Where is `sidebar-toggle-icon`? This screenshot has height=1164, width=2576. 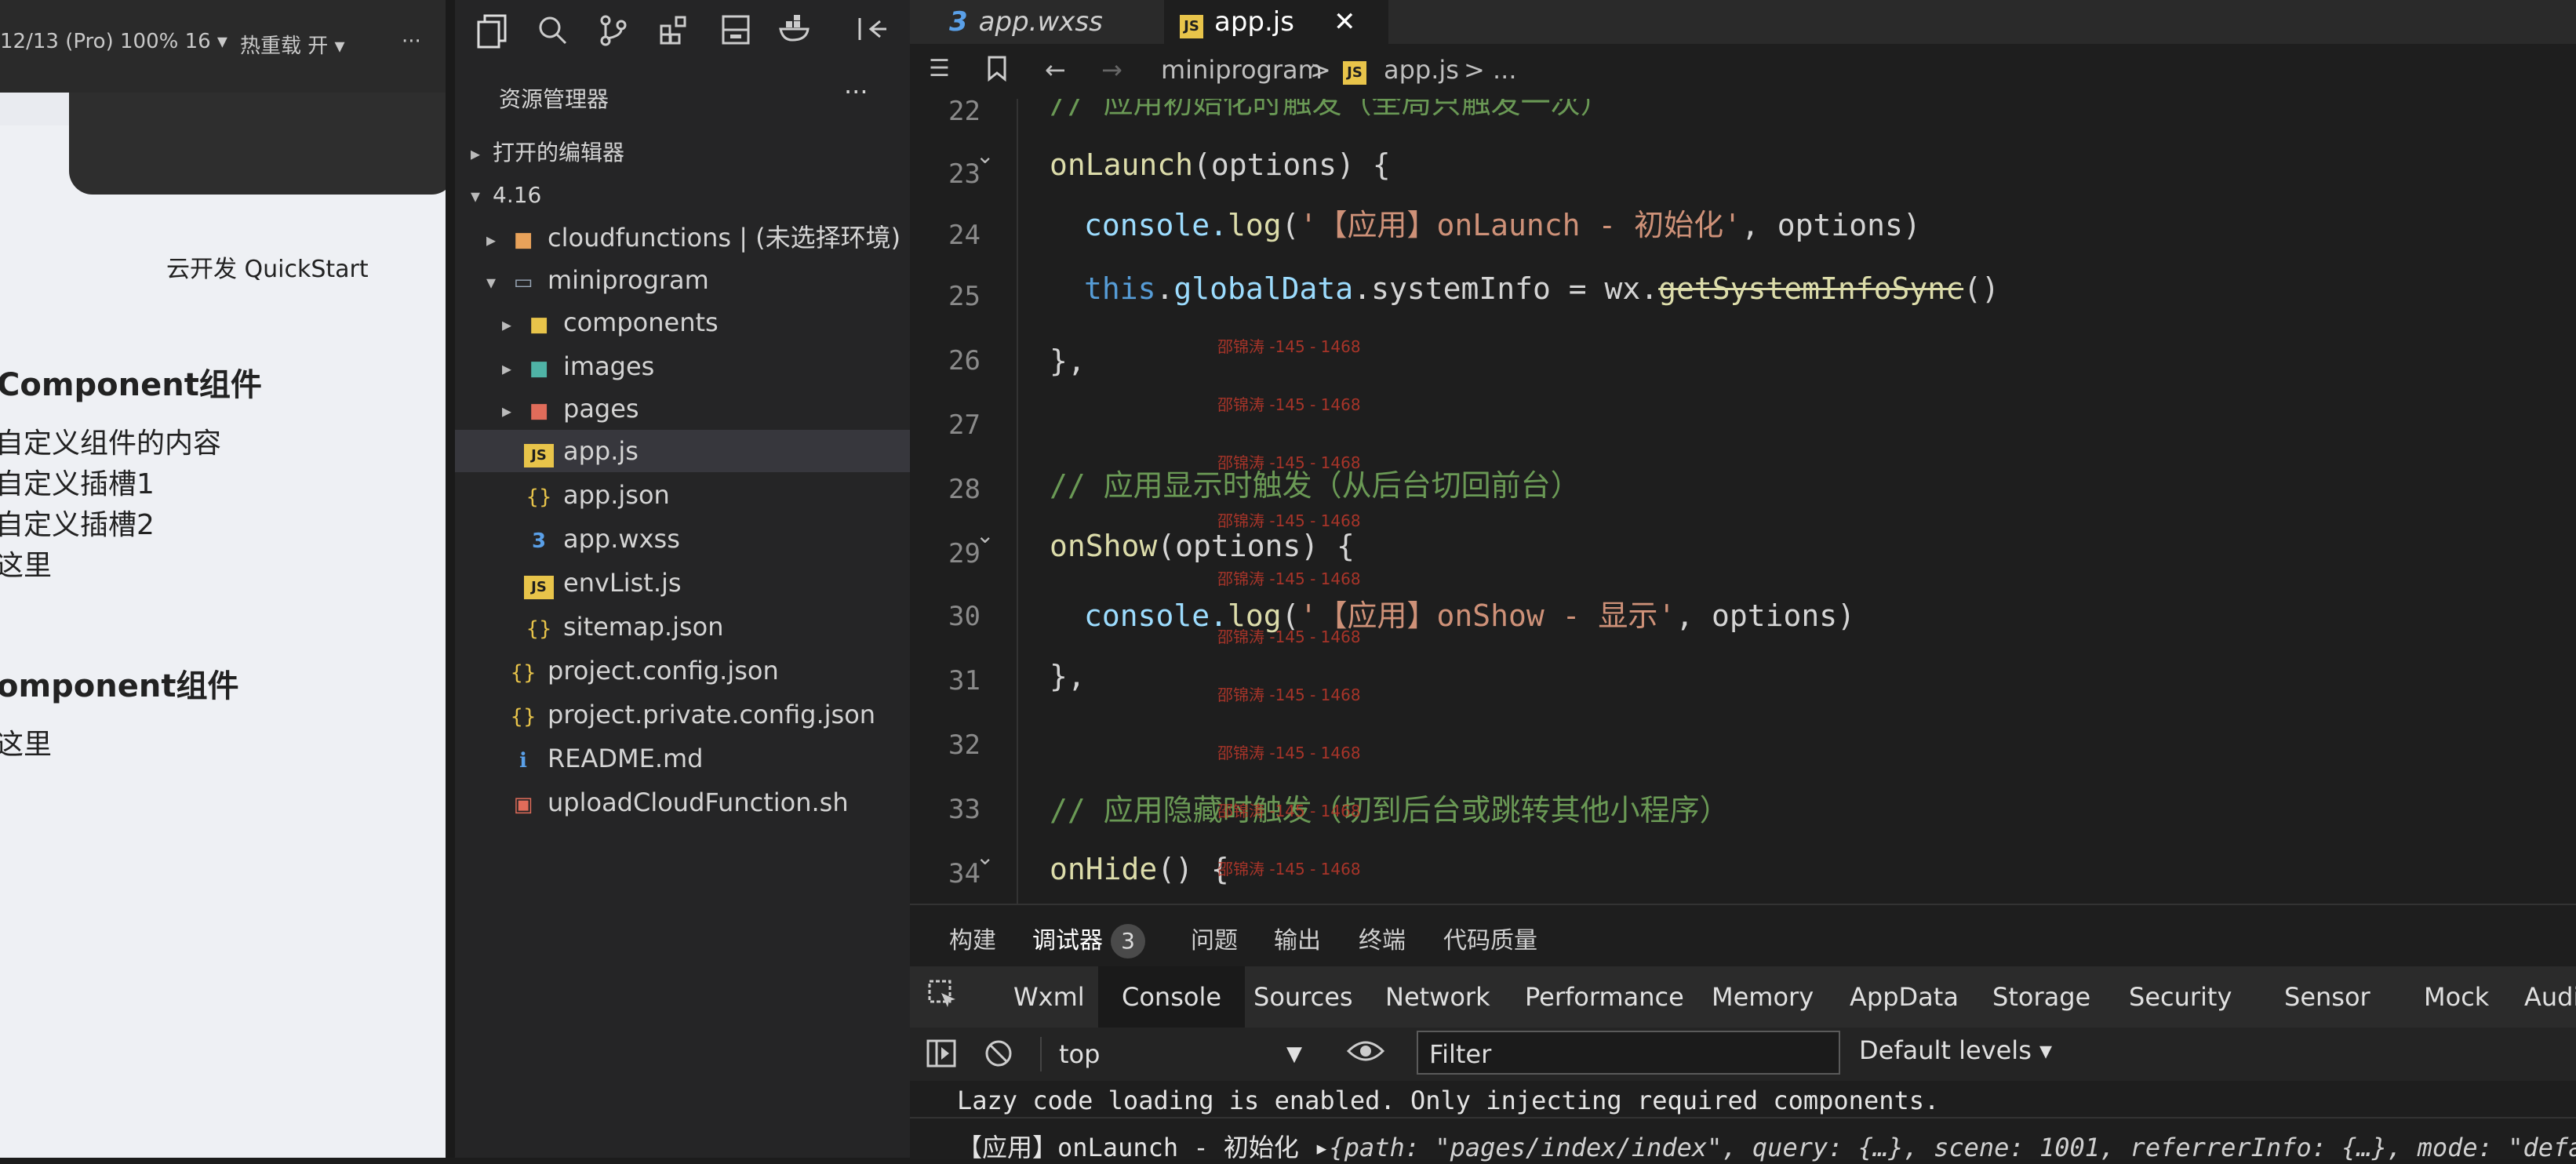 sidebar-toggle-icon is located at coordinates (942, 1055).